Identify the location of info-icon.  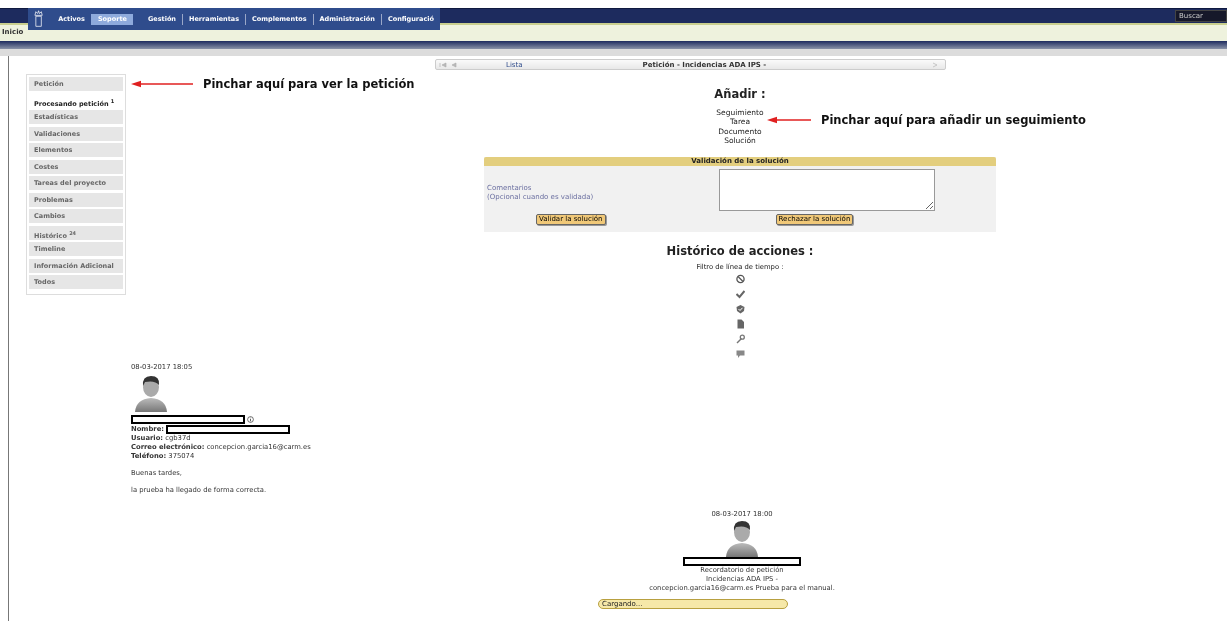
(250, 420).